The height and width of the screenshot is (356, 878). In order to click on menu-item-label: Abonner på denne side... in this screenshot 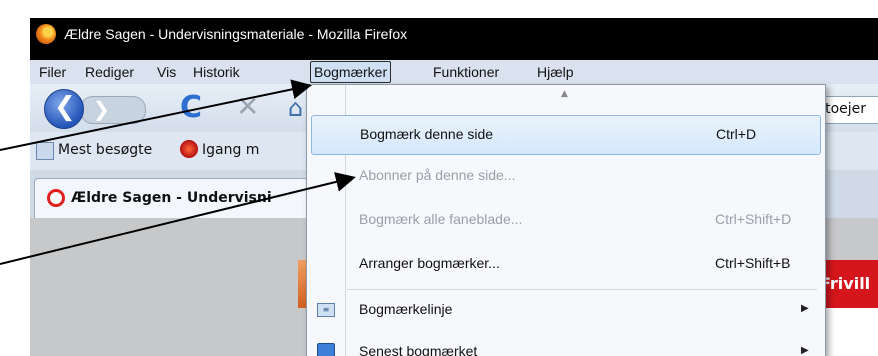, I will do `click(437, 175)`.